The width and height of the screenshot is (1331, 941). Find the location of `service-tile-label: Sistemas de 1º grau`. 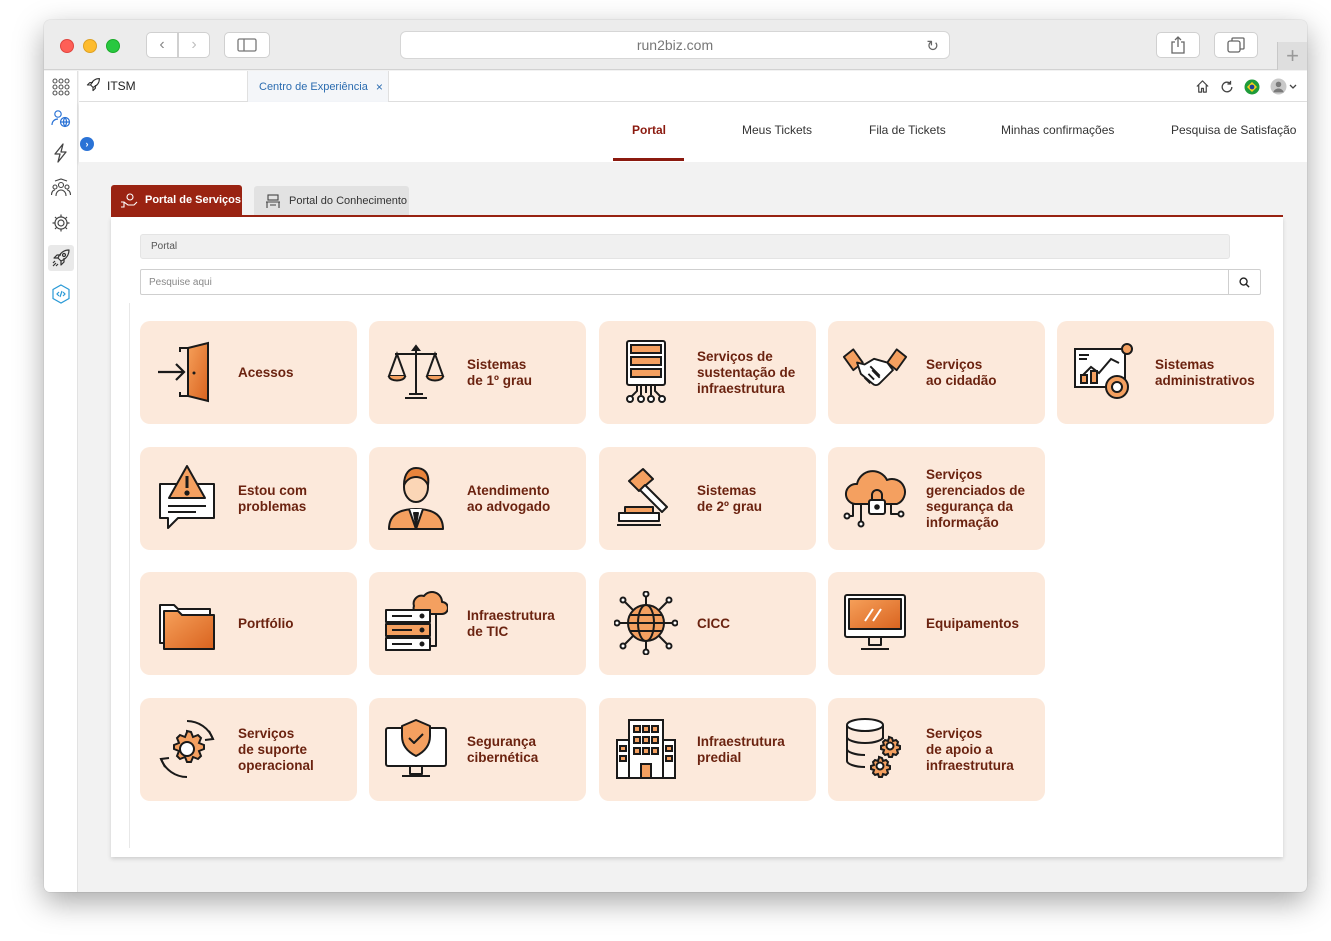

service-tile-label: Sistemas de 1º grau is located at coordinates (499, 372).